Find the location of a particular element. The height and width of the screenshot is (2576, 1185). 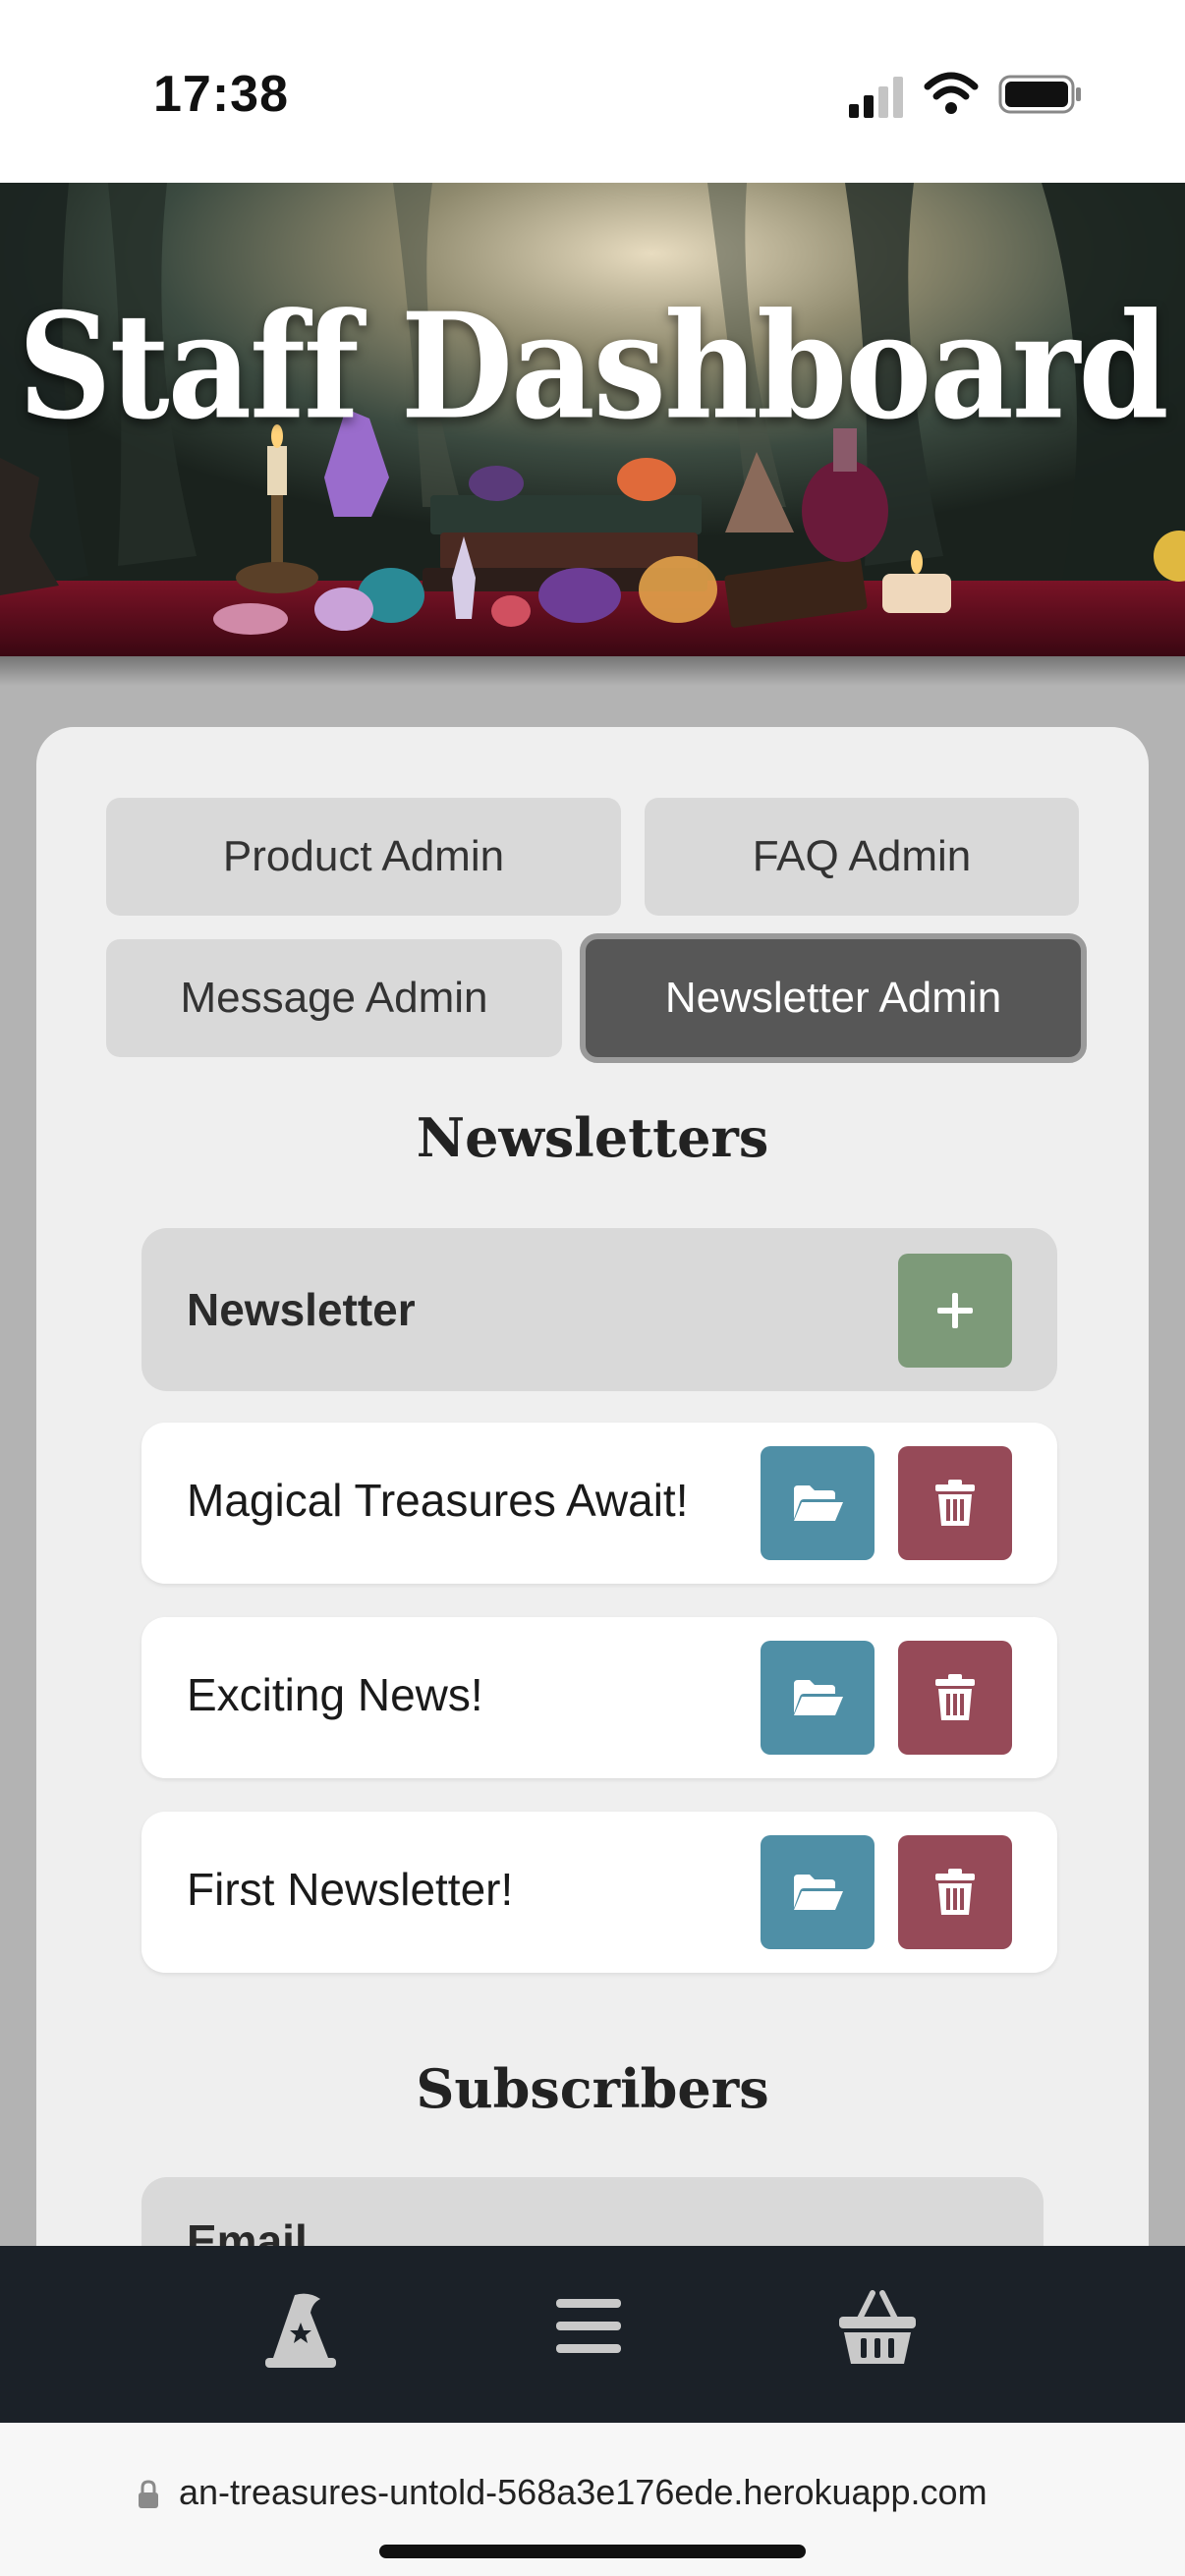

tab-faq-admin: FAQ Admin is located at coordinates (862, 857).